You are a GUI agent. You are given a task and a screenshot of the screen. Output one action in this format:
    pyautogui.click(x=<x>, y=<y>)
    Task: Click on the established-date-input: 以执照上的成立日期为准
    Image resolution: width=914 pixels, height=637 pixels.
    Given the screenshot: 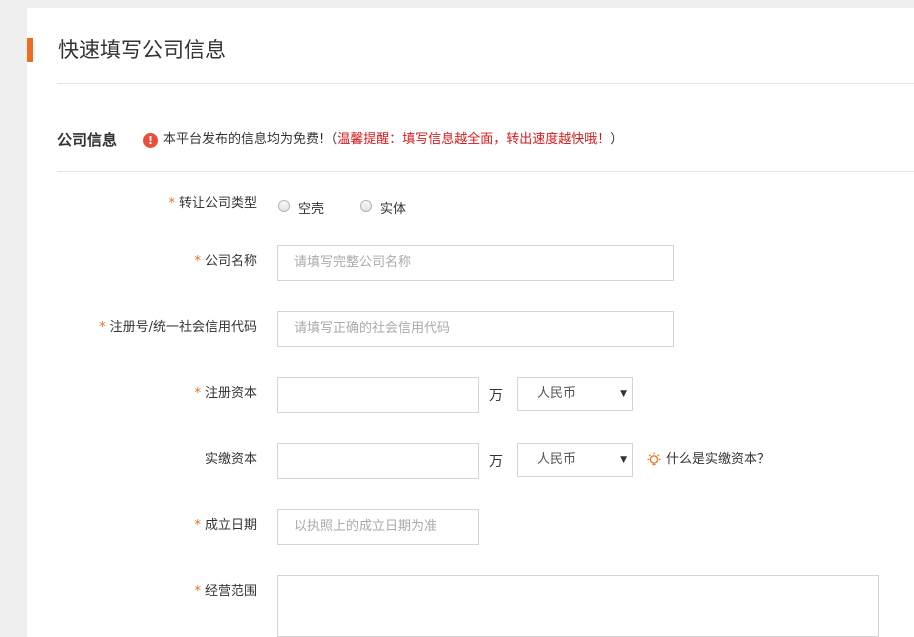 What is the action you would take?
    pyautogui.click(x=378, y=527)
    